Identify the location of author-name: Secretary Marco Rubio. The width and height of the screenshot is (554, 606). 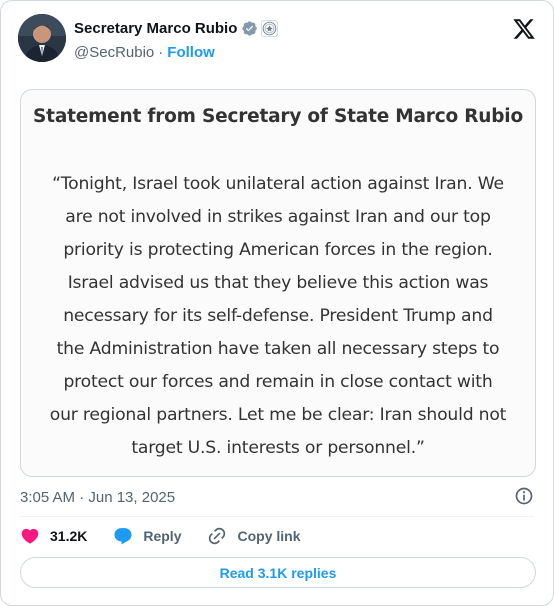
(155, 28).